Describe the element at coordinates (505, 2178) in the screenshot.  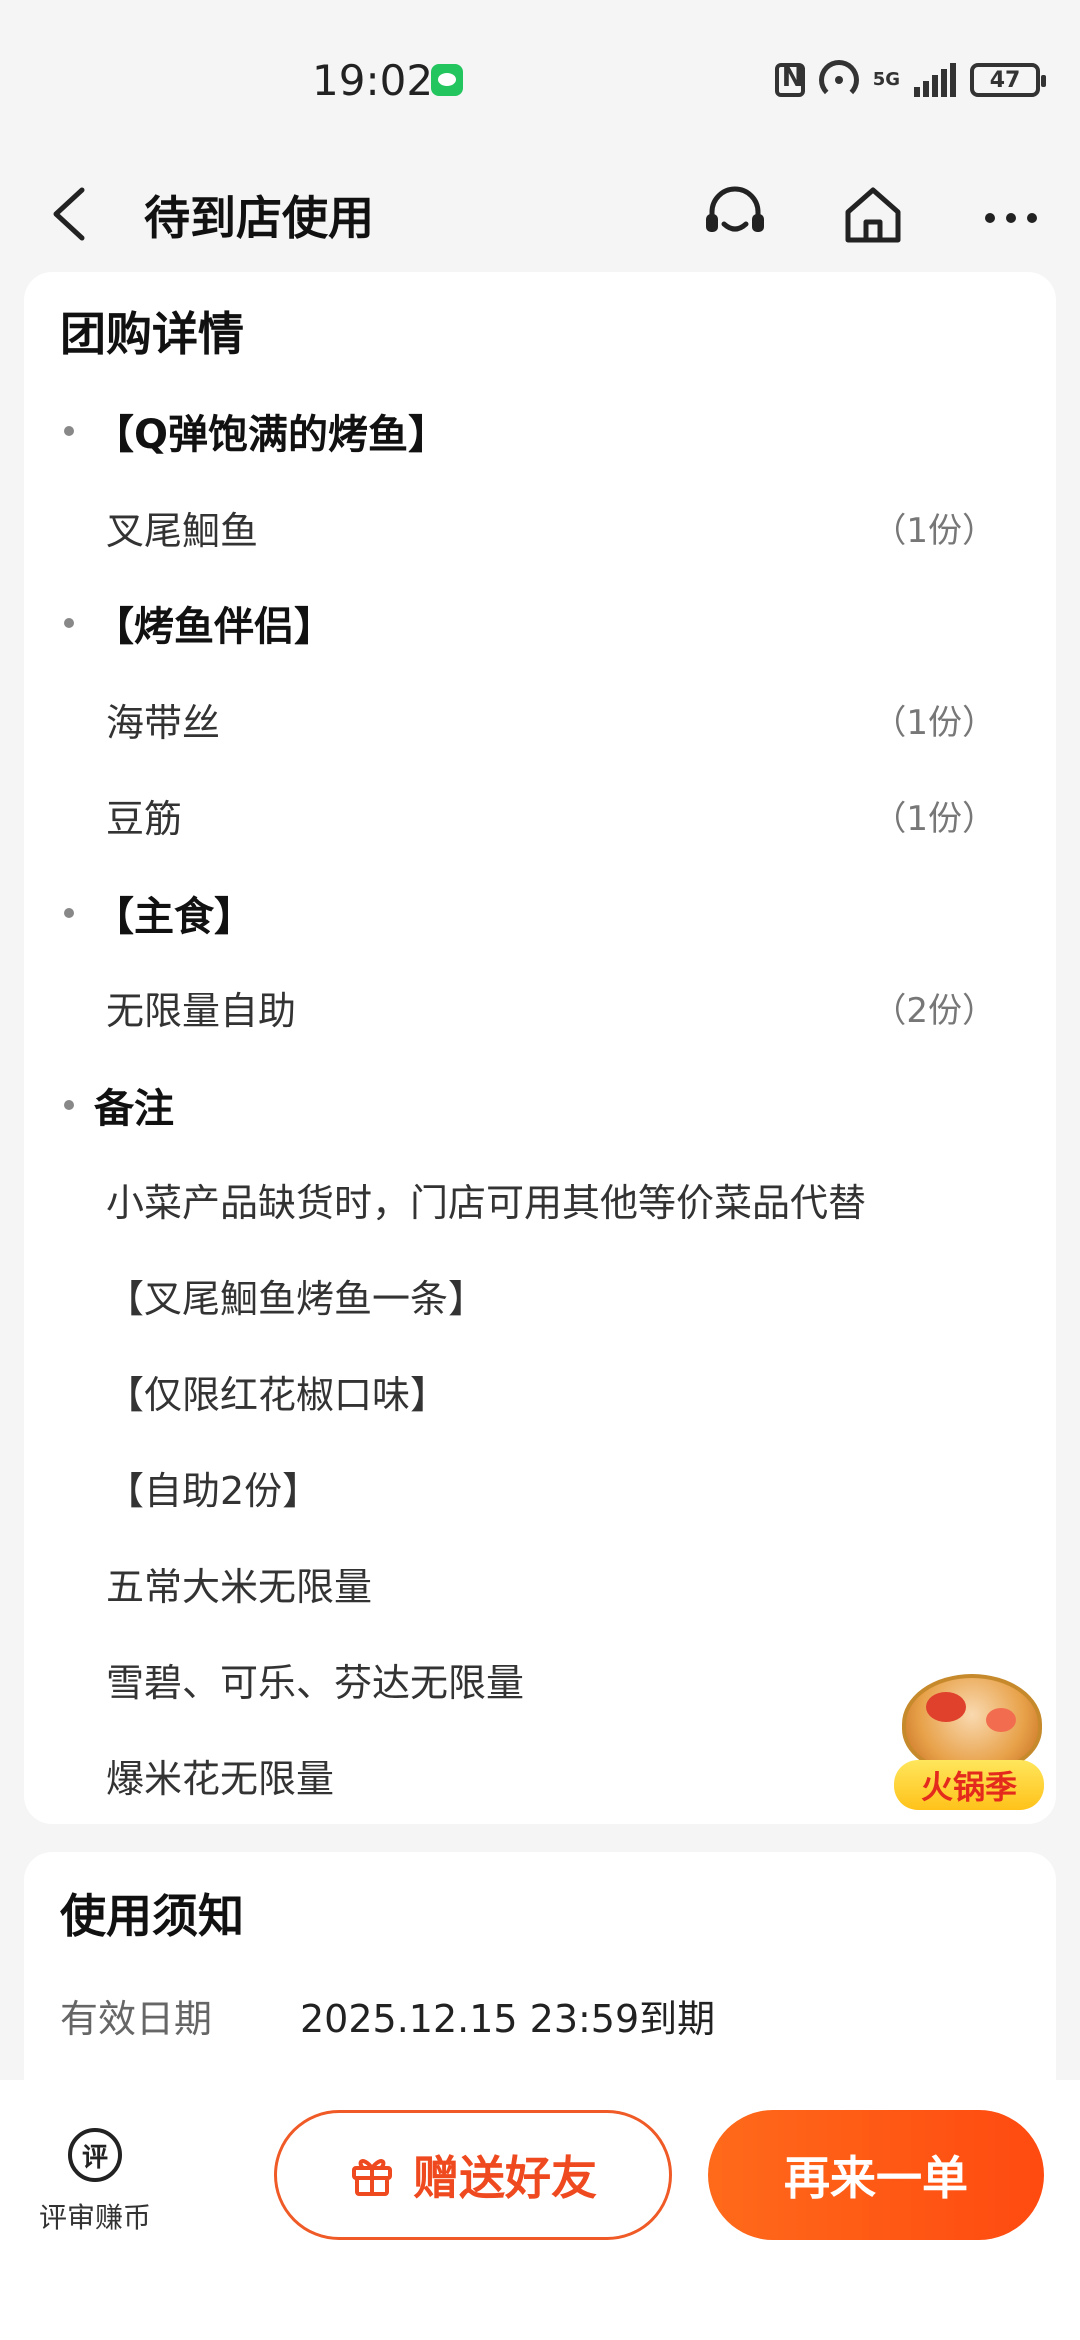
I see `gift-label: 赠送好友` at that location.